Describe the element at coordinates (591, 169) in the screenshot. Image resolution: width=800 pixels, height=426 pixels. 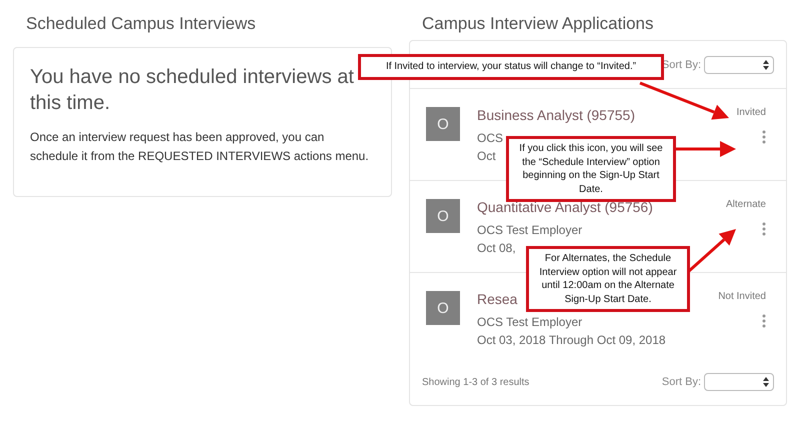
I see `annotation-callout: If you click this icon, you will see the “Schedule Interview” option beginning on the Sign-Up Start Date.` at that location.